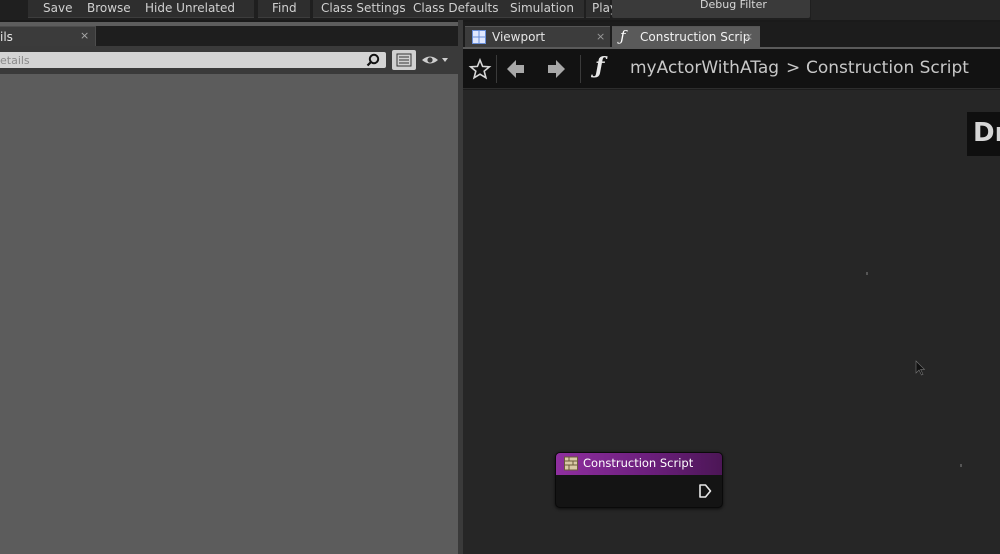  I want to click on simulation-button: Simulation, so click(542, 8).